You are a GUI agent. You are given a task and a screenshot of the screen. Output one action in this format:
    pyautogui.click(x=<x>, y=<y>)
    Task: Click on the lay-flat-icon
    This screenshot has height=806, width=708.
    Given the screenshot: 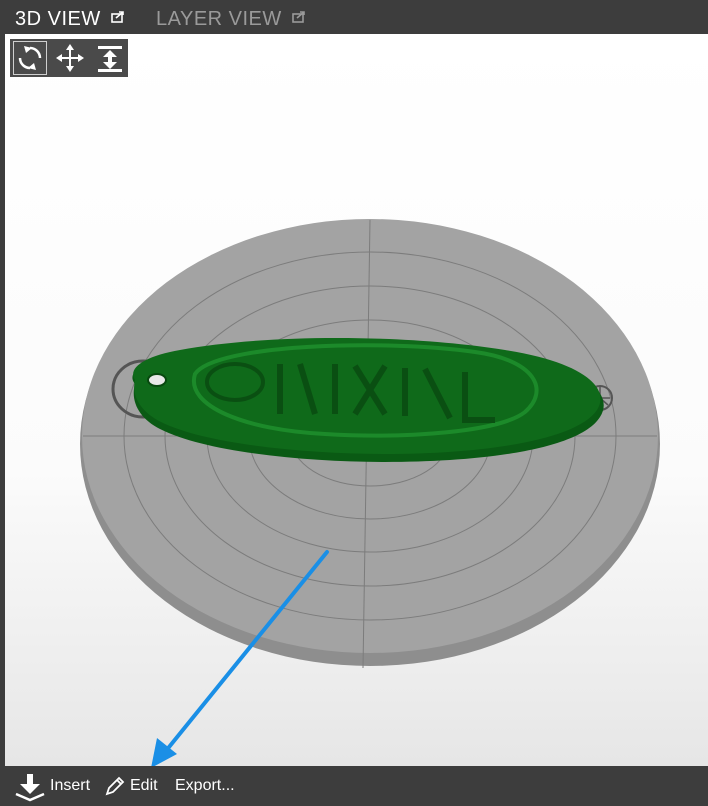 What is the action you would take?
    pyautogui.click(x=110, y=59)
    